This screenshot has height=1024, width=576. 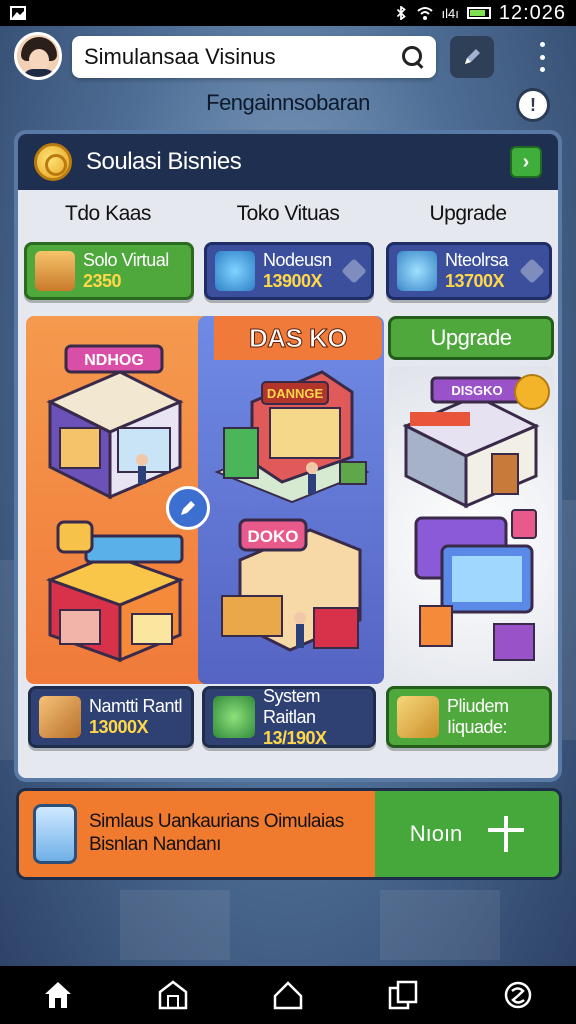 What do you see at coordinates (471, 338) in the screenshot?
I see `upgrade-button: Upgrade` at bounding box center [471, 338].